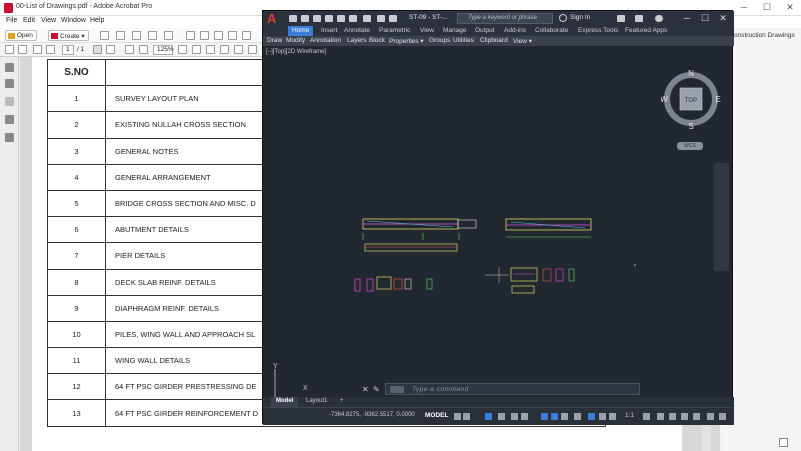  What do you see at coordinates (602, 416) in the screenshot?
I see `autoscale-icon` at bounding box center [602, 416].